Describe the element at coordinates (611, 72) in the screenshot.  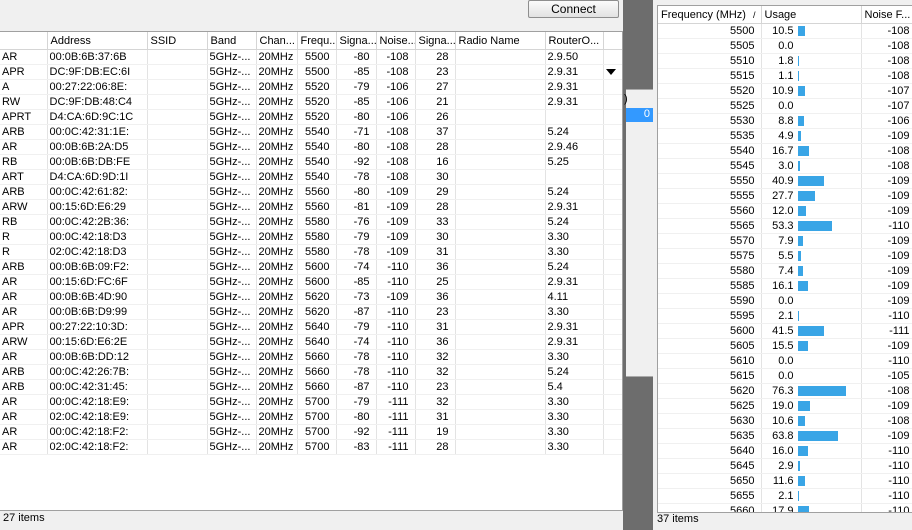
I see `sort-dropdown-icon` at that location.